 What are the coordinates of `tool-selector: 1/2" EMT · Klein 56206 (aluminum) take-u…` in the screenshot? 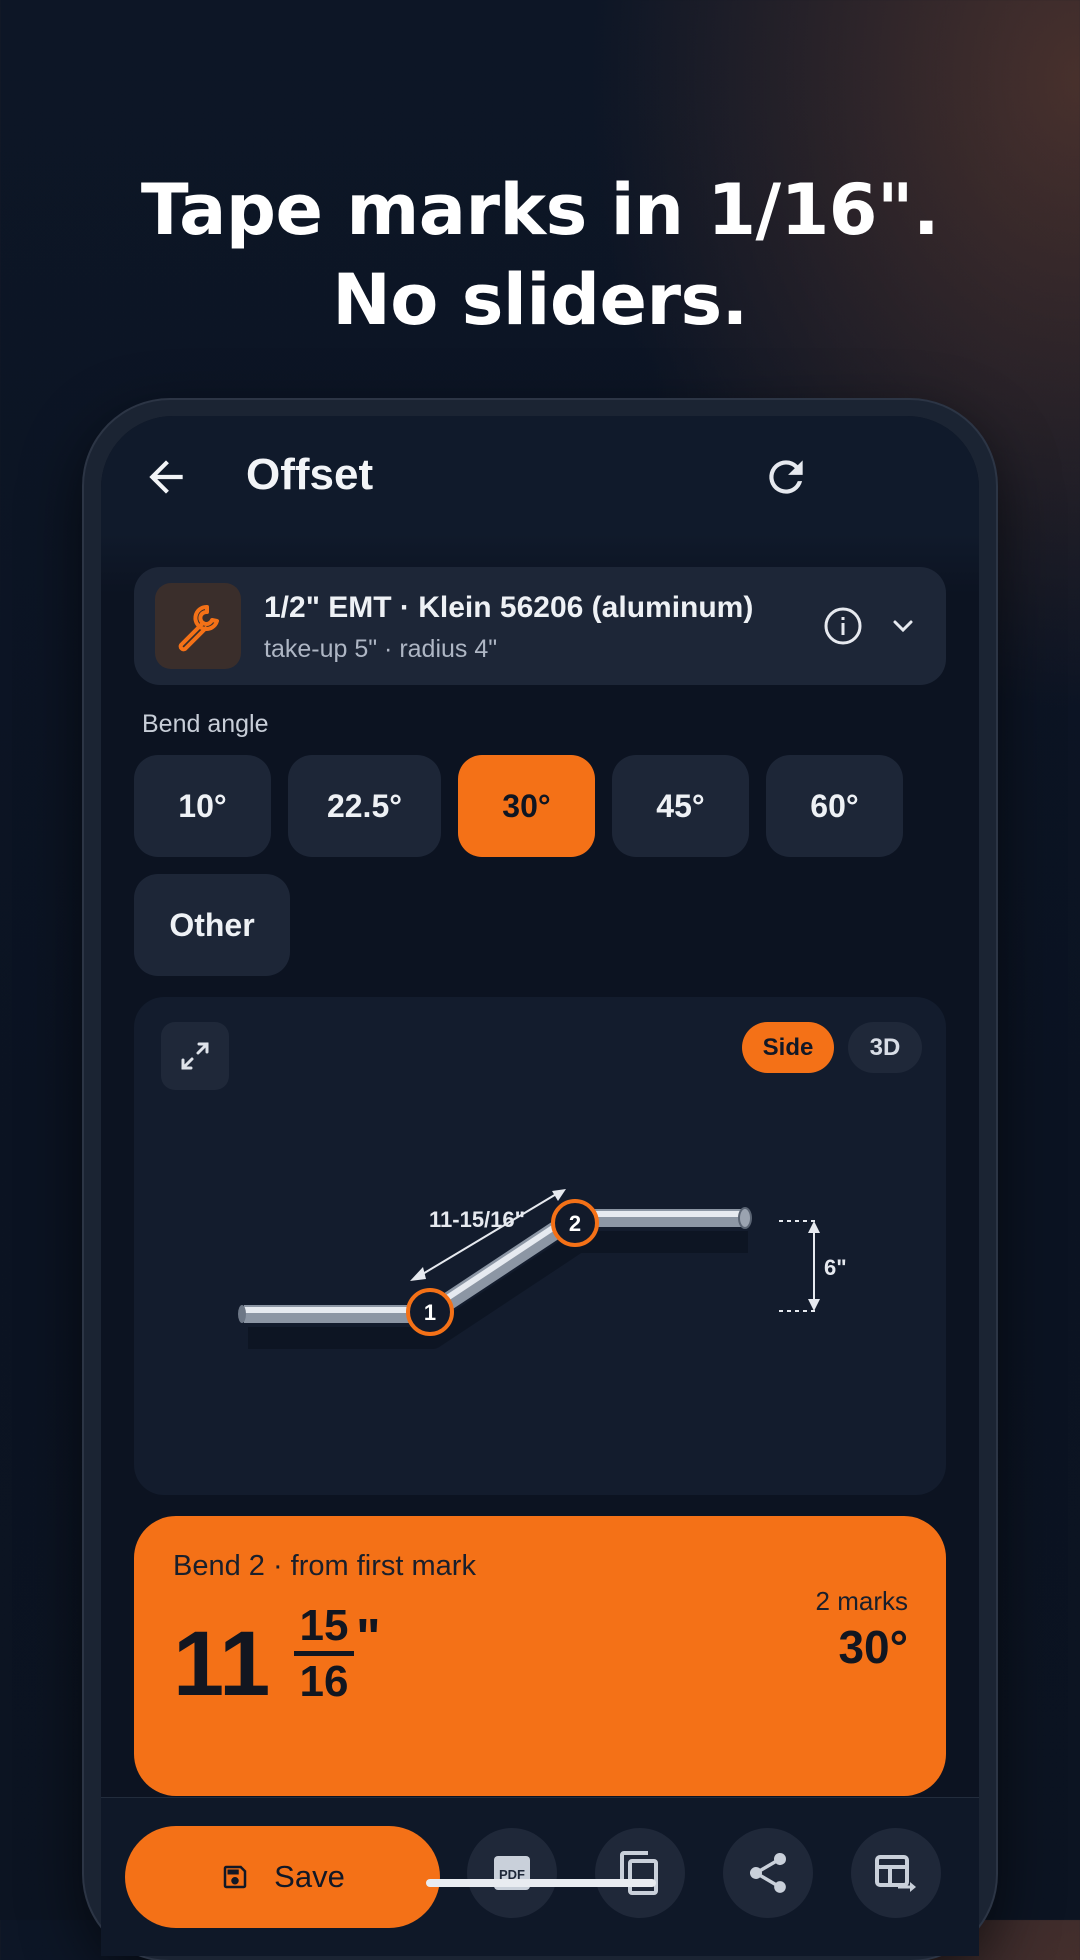 It's located at (540, 626).